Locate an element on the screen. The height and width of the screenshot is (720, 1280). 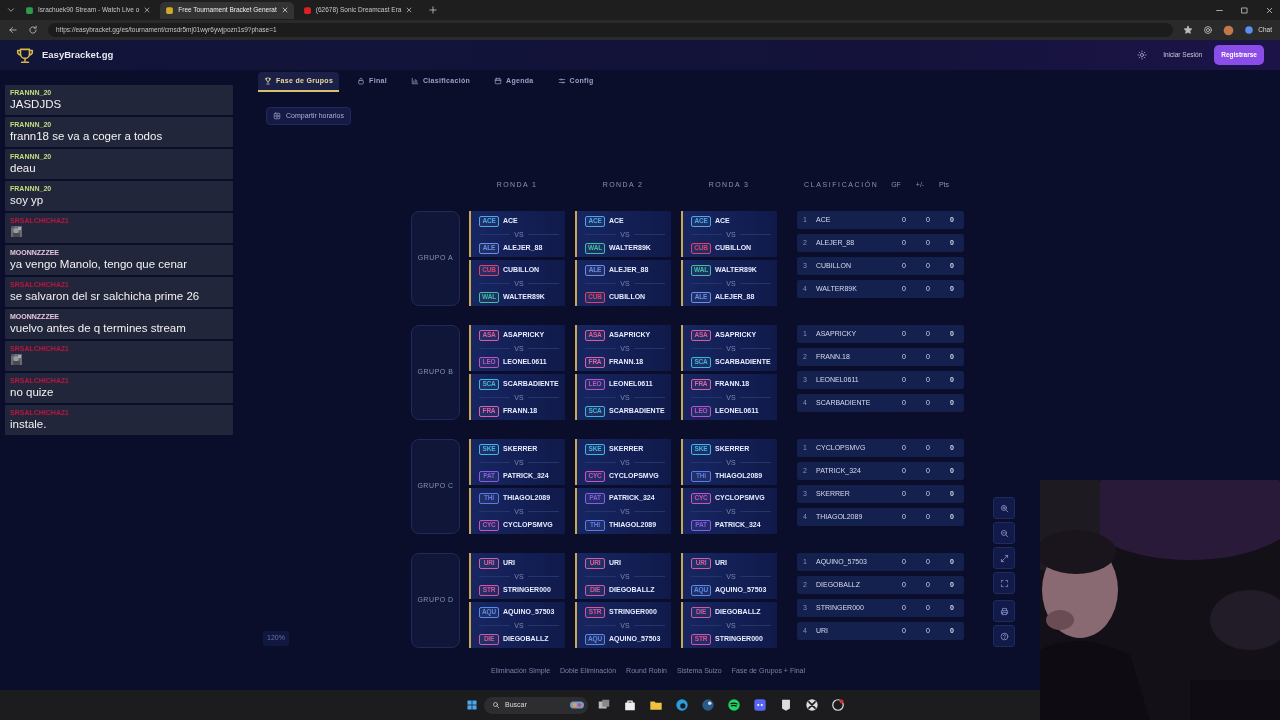
fit-screen-icon is located at coordinates (1004, 583).